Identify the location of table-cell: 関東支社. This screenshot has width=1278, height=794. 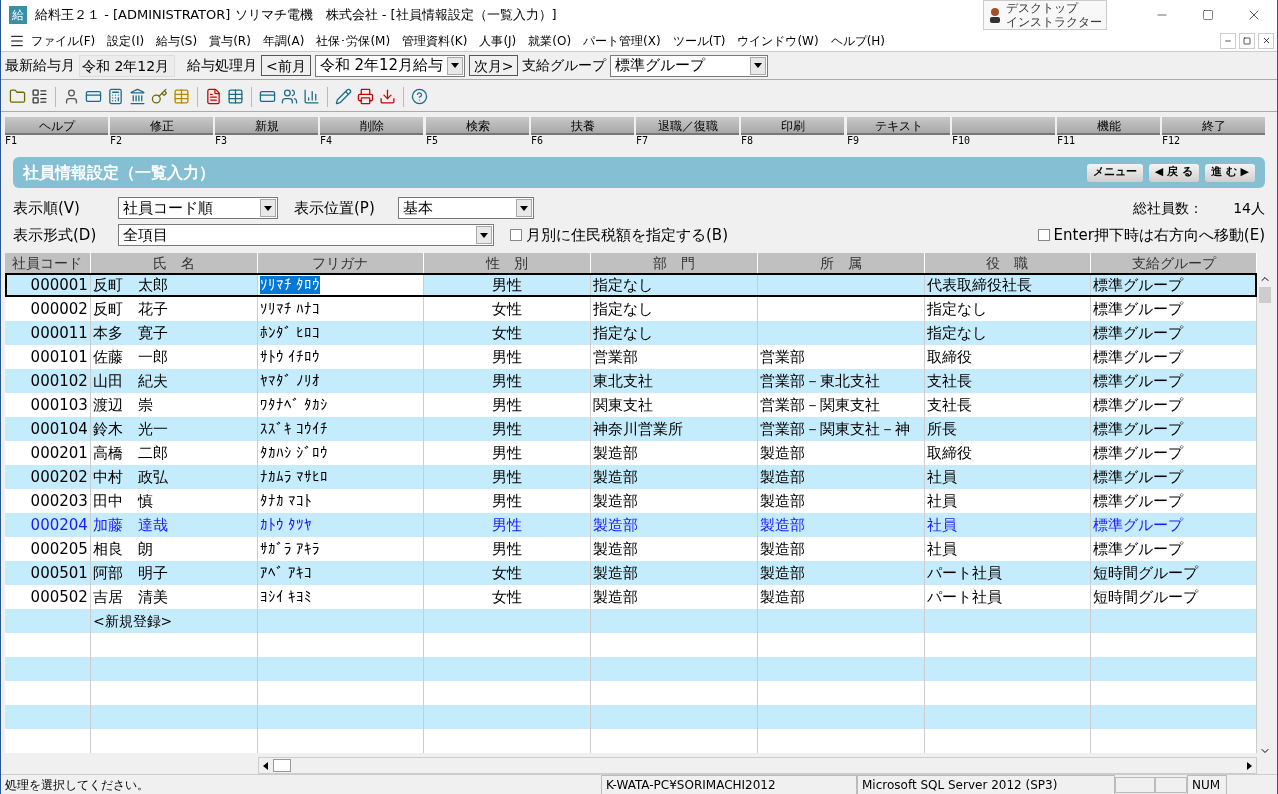
(623, 405).